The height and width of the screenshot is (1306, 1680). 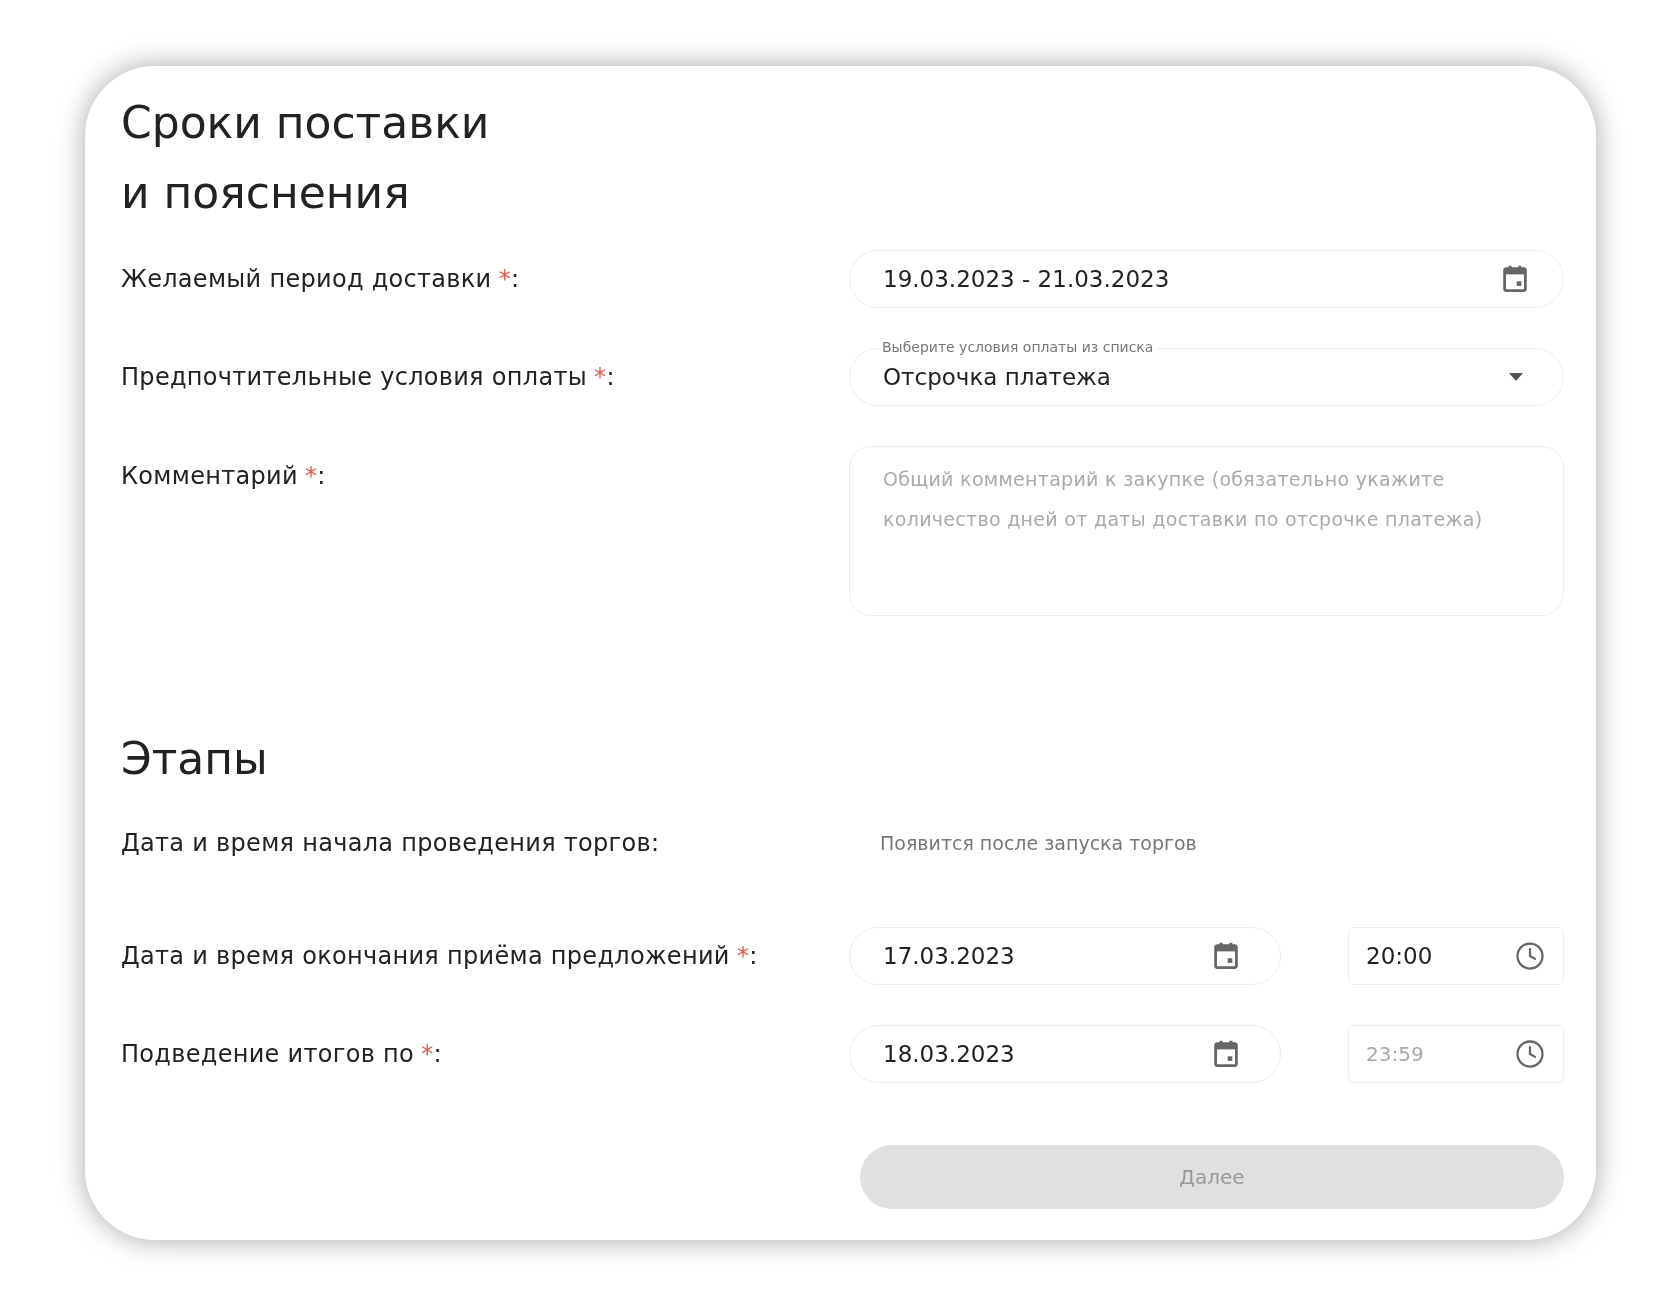 What do you see at coordinates (1516, 377) in the screenshot?
I see `dropdown-caret-icon` at bounding box center [1516, 377].